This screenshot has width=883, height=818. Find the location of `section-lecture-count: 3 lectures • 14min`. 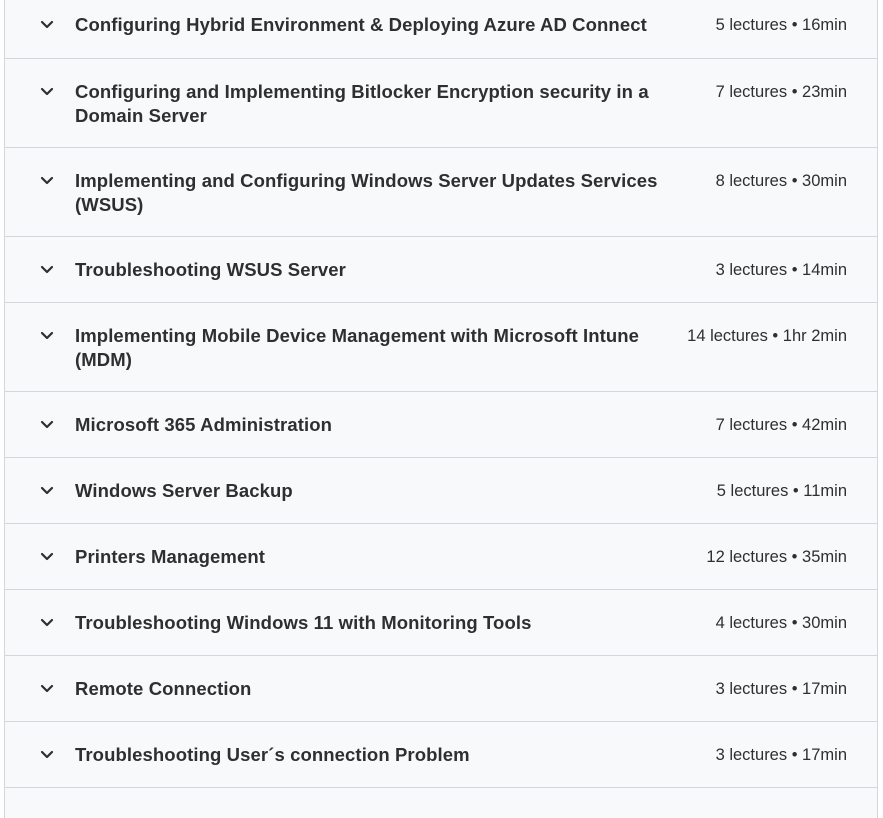

section-lecture-count: 3 lectures • 14min is located at coordinates (781, 270).